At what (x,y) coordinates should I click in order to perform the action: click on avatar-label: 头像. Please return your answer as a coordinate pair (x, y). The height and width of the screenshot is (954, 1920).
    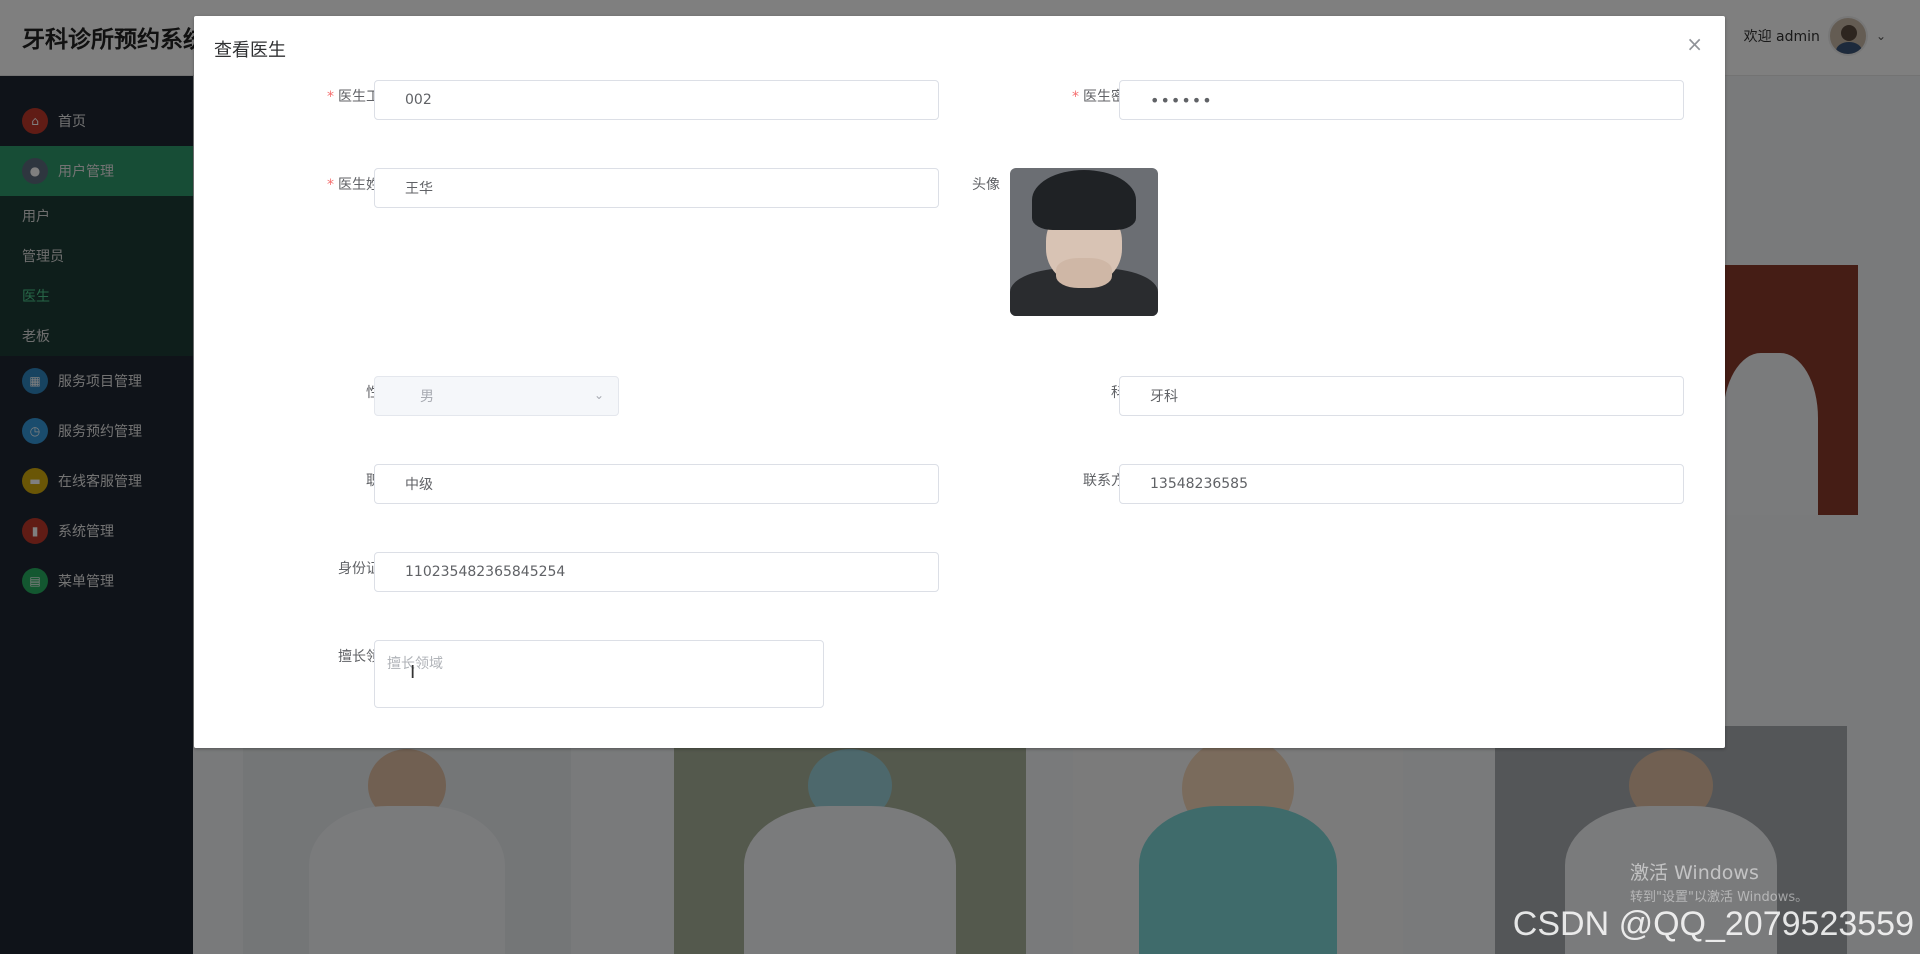
    Looking at the image, I should click on (986, 185).